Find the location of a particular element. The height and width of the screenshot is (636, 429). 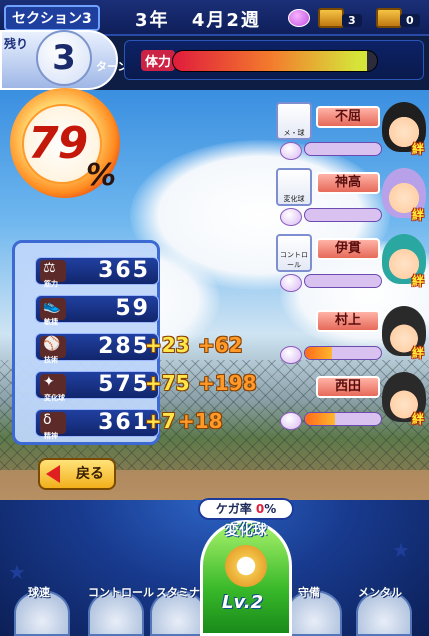

stat-value: 365 is located at coordinates (124, 270).